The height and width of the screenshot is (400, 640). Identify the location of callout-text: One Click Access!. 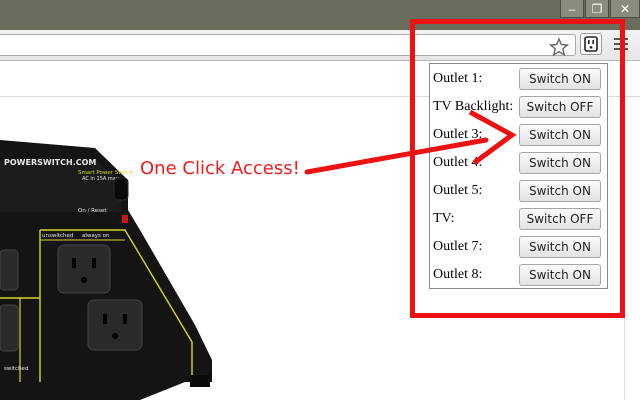
(220, 168).